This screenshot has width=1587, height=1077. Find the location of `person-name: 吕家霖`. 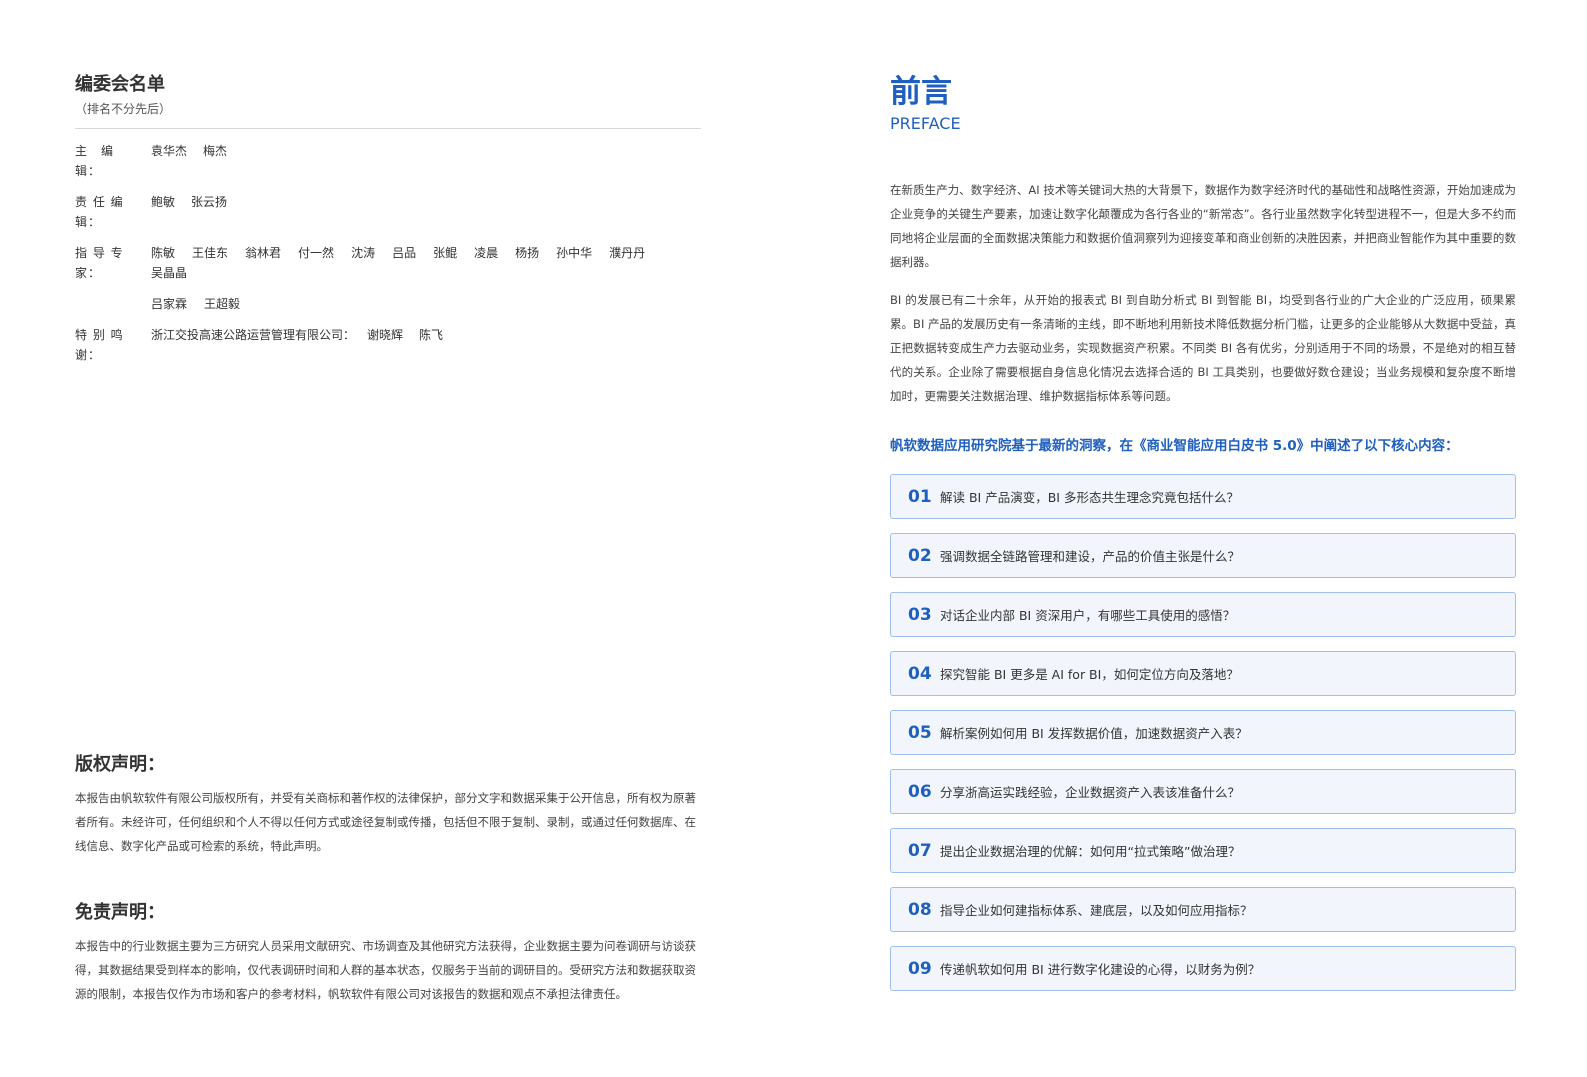

person-name: 吕家霖 is located at coordinates (169, 304).